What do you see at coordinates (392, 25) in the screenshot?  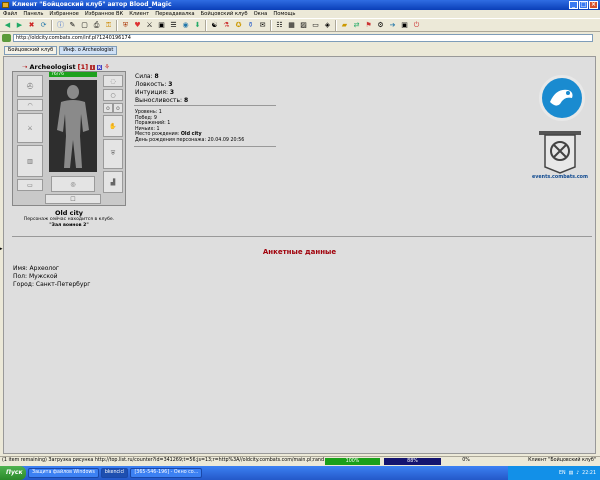 I see `arrow-right-icon: ➔` at bounding box center [392, 25].